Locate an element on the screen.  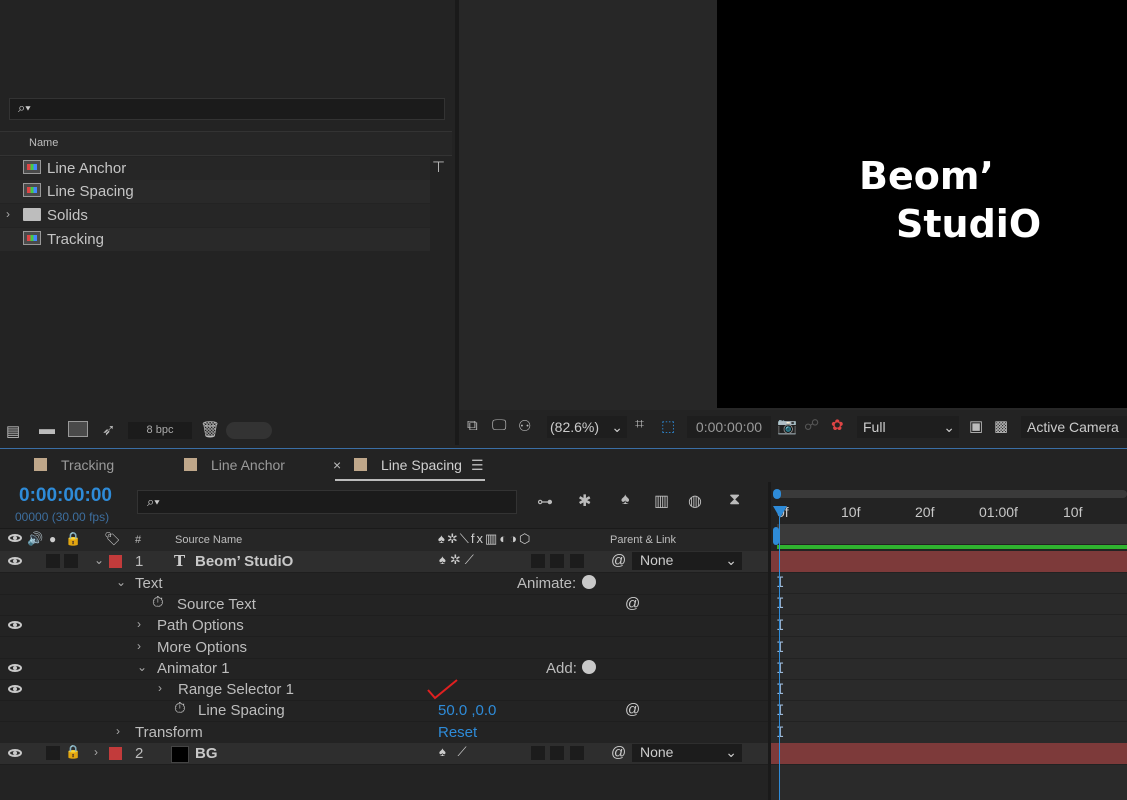
project-item: Line Anchor is located at coordinates (215, 168).